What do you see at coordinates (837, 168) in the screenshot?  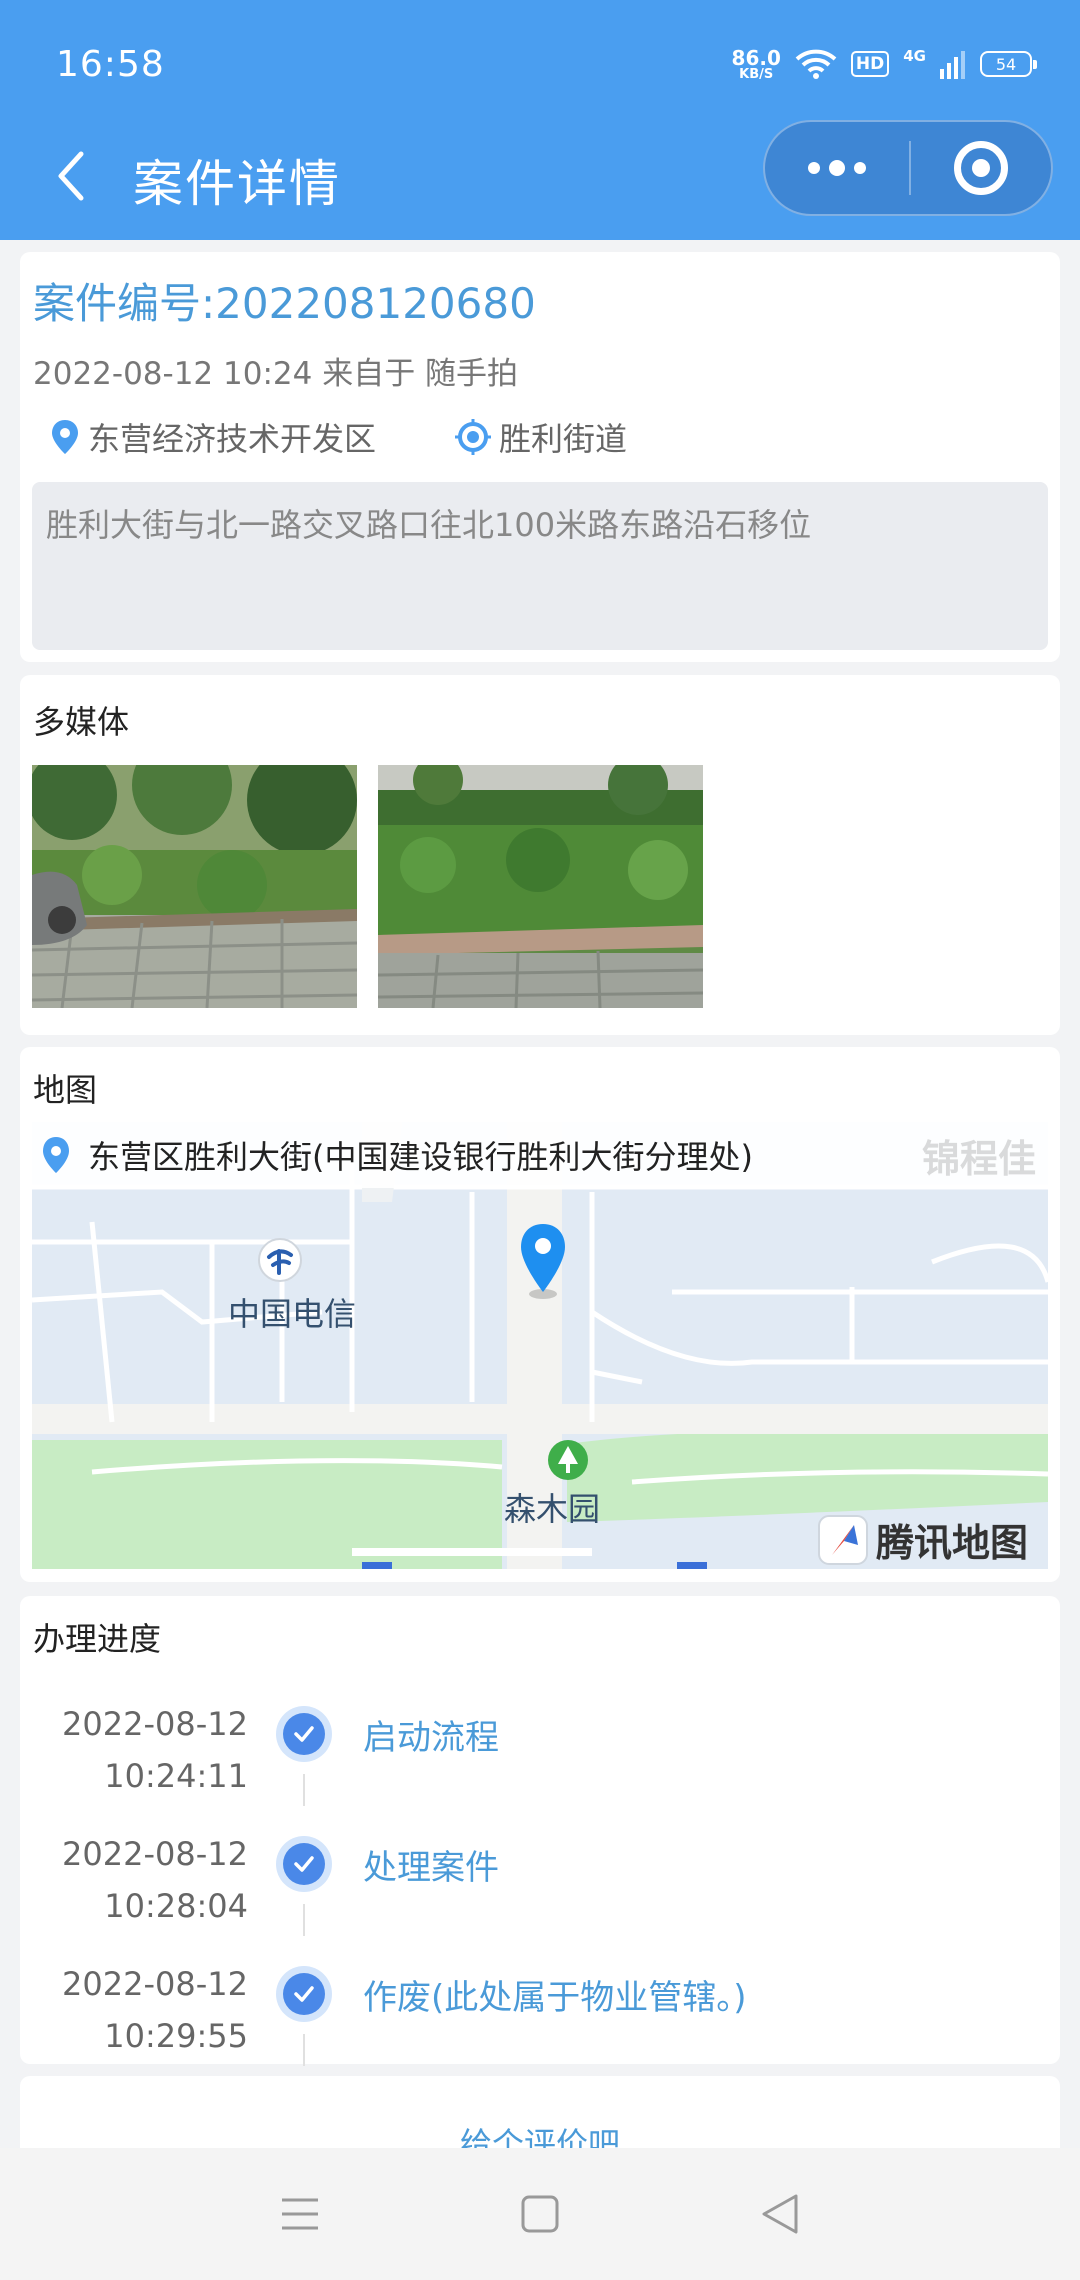 I see `more-button` at bounding box center [837, 168].